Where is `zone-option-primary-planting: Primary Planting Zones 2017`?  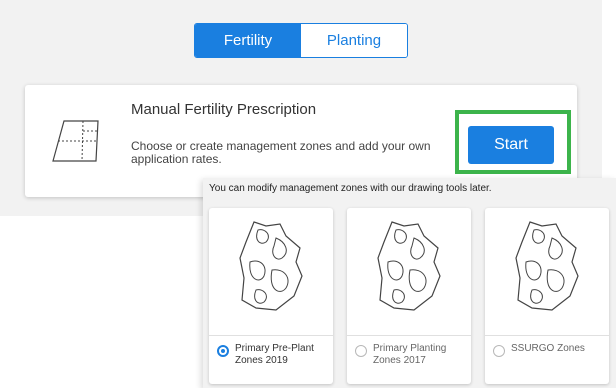
zone-option-primary-planting: Primary Planting Zones 2017 is located at coordinates (409, 296).